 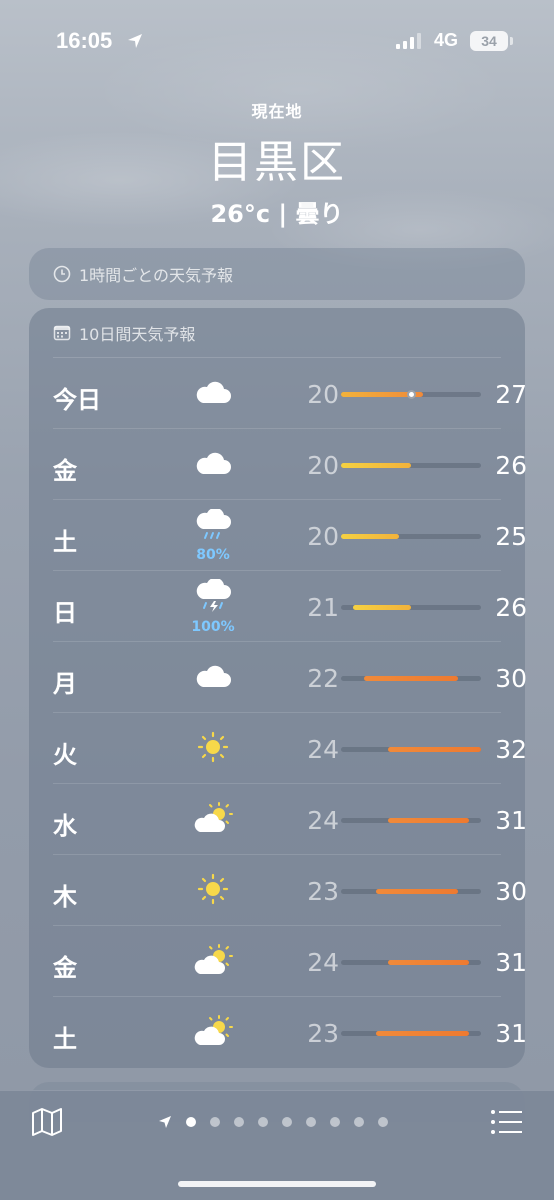 I want to click on hourly-card-header: 1時間ごとの天気予報, so click(x=277, y=274).